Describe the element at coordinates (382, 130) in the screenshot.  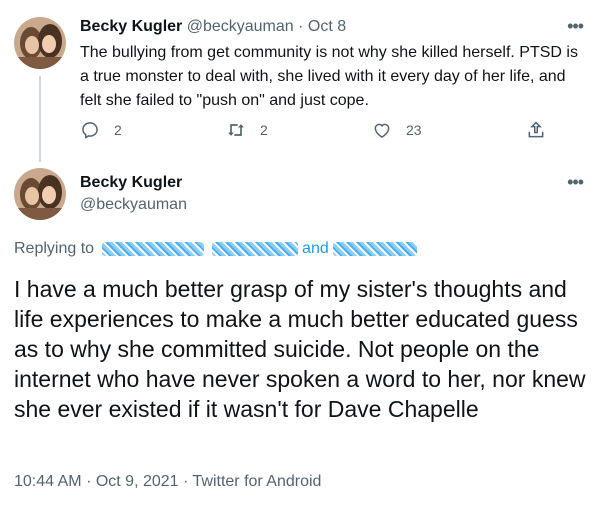
I see `heart-icon` at that location.